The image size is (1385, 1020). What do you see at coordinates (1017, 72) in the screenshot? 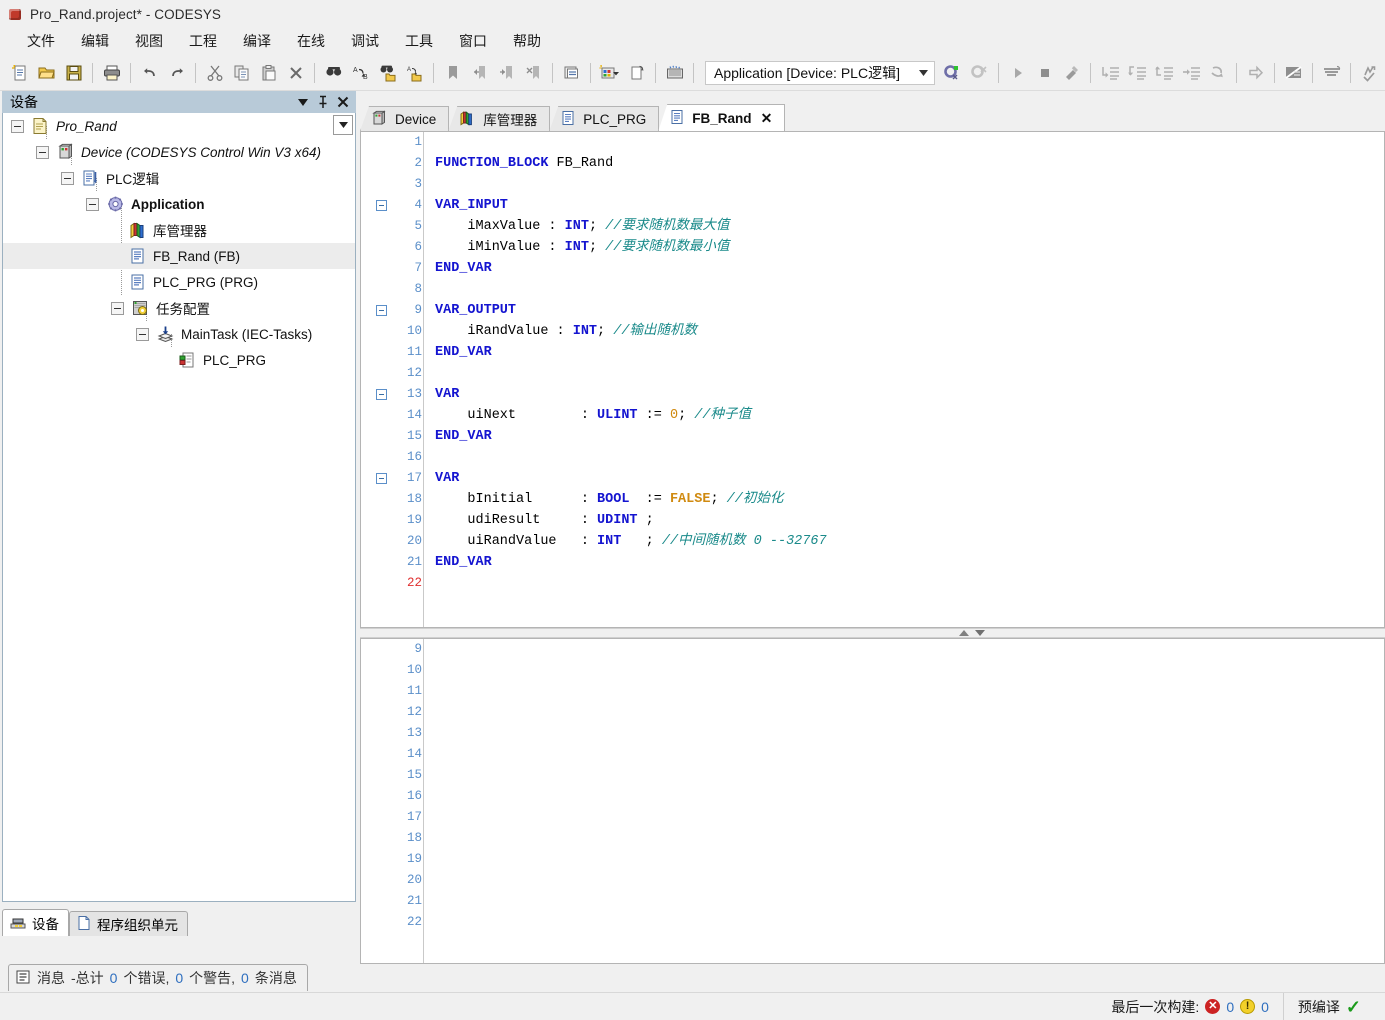
I see `start-icon` at bounding box center [1017, 72].